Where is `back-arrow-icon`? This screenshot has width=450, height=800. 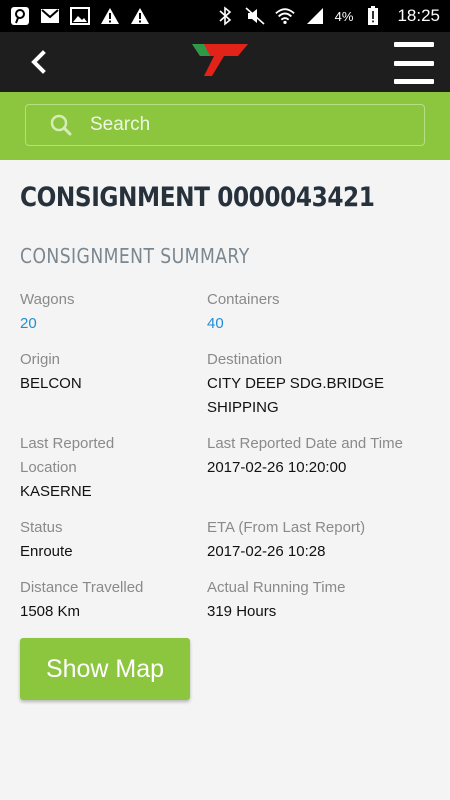 back-arrow-icon is located at coordinates (38, 62).